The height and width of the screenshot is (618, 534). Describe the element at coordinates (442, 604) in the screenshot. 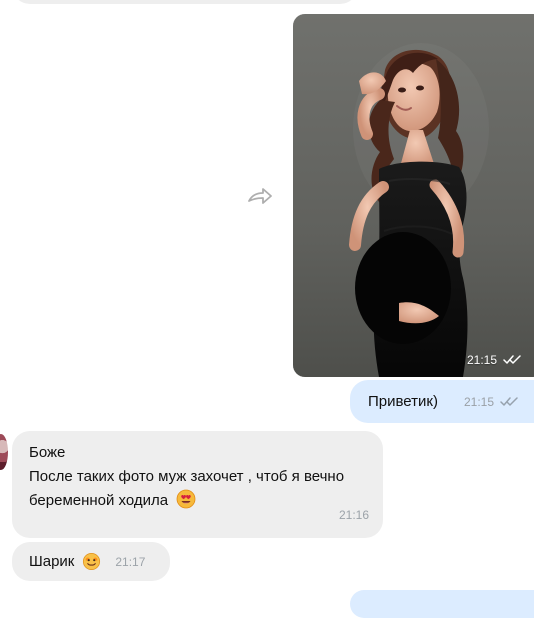

I see `partial-bottom-message-bubble` at that location.